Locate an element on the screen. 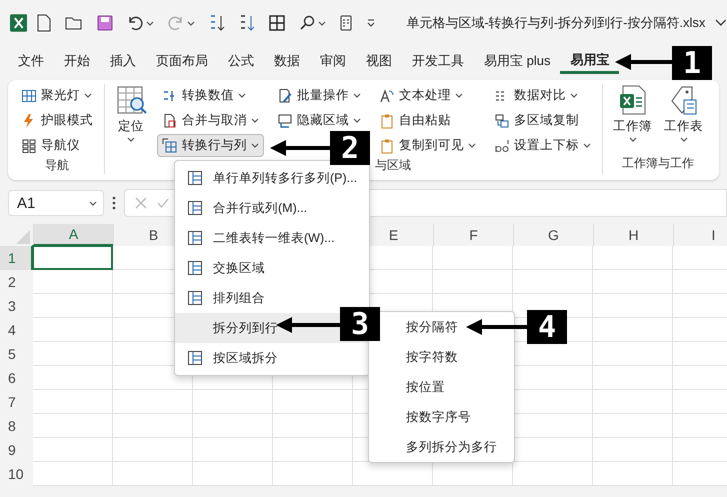 The width and height of the screenshot is (727, 497). menu-item: 多列拆分为多行 is located at coordinates (441, 447).